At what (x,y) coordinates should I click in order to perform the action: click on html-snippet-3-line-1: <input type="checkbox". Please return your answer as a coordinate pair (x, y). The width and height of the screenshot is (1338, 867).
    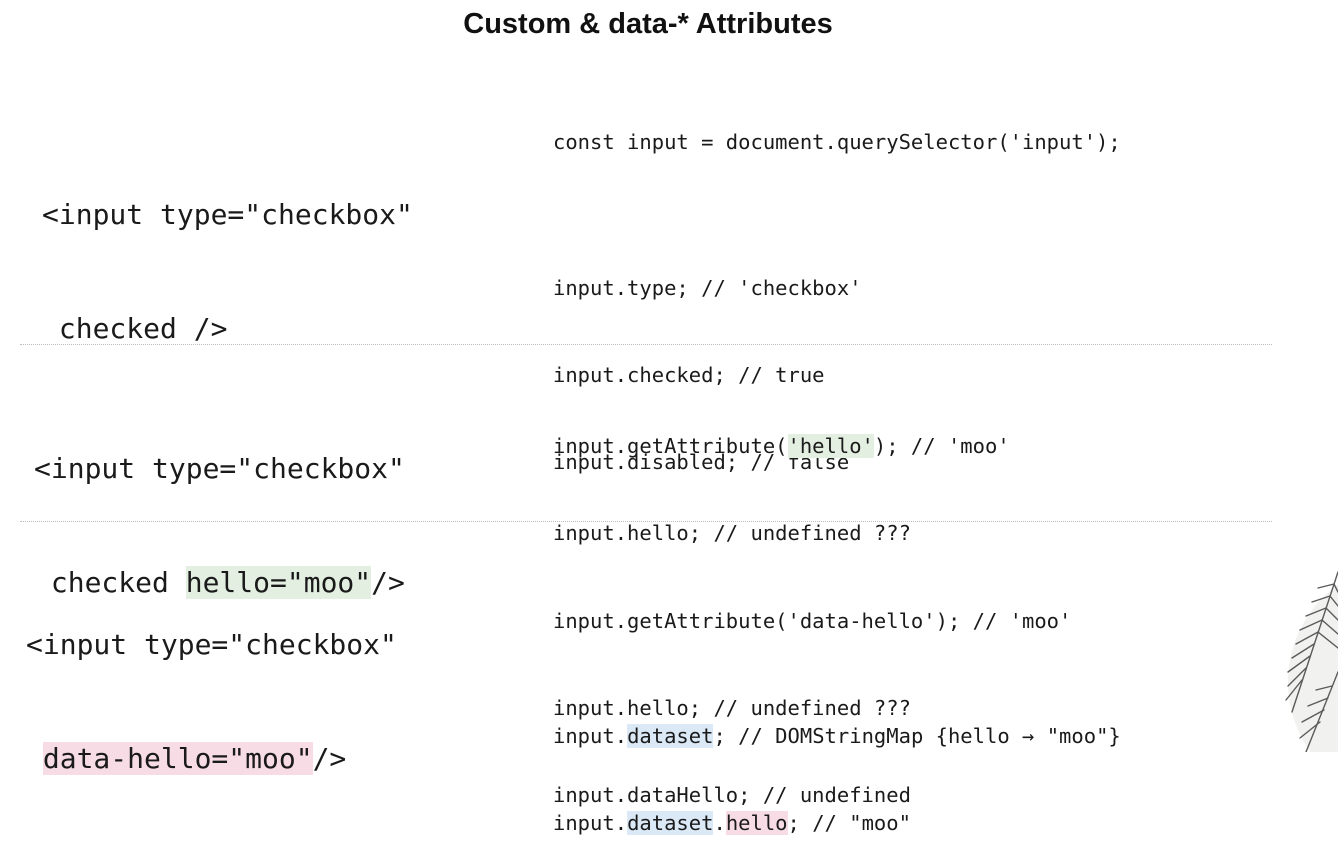
    Looking at the image, I should click on (211, 644).